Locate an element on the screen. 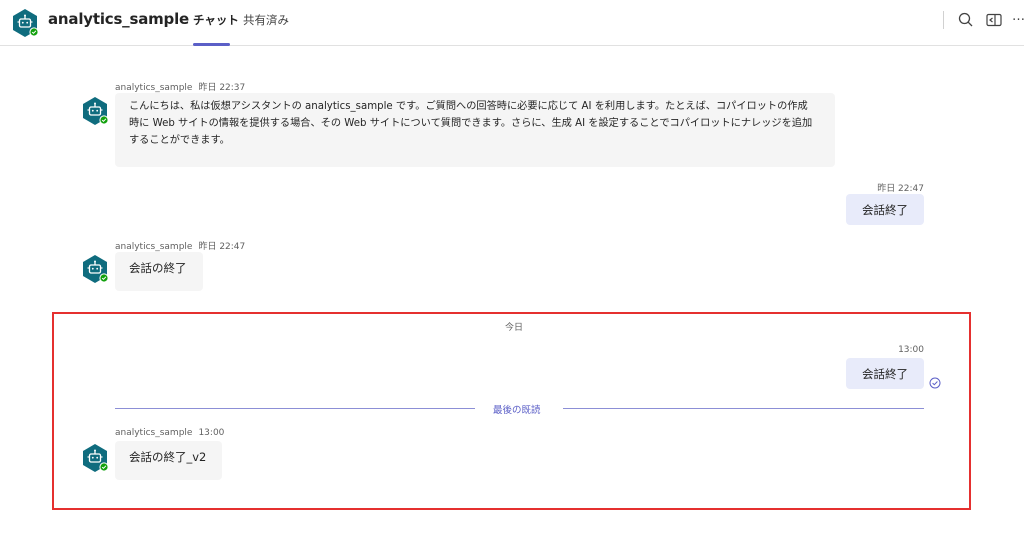 The height and width of the screenshot is (560, 1024). search-icon is located at coordinates (966, 20).